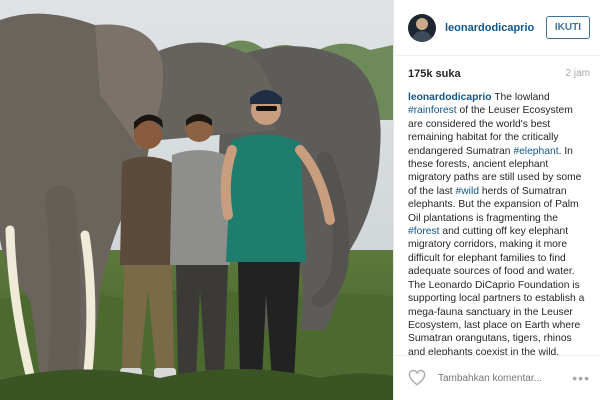  I want to click on comment-input, so click(504, 378).